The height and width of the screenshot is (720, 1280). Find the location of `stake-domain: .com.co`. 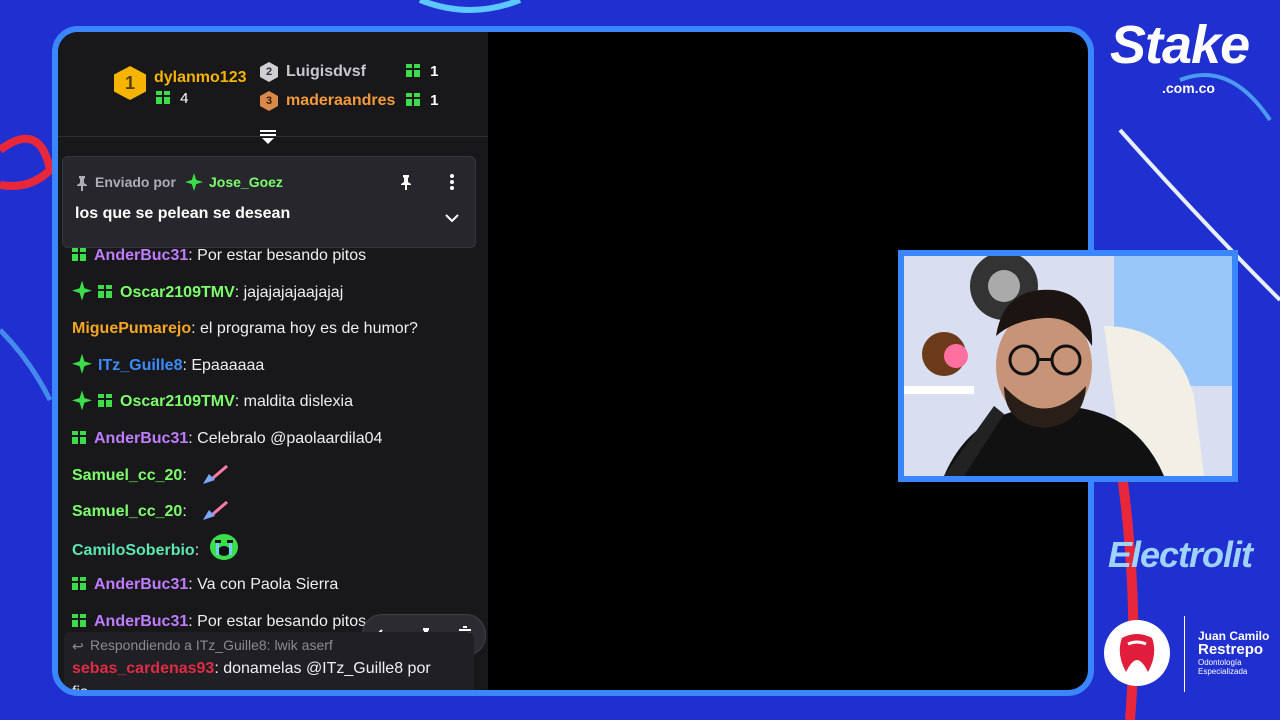

stake-domain: .com.co is located at coordinates (1188, 88).